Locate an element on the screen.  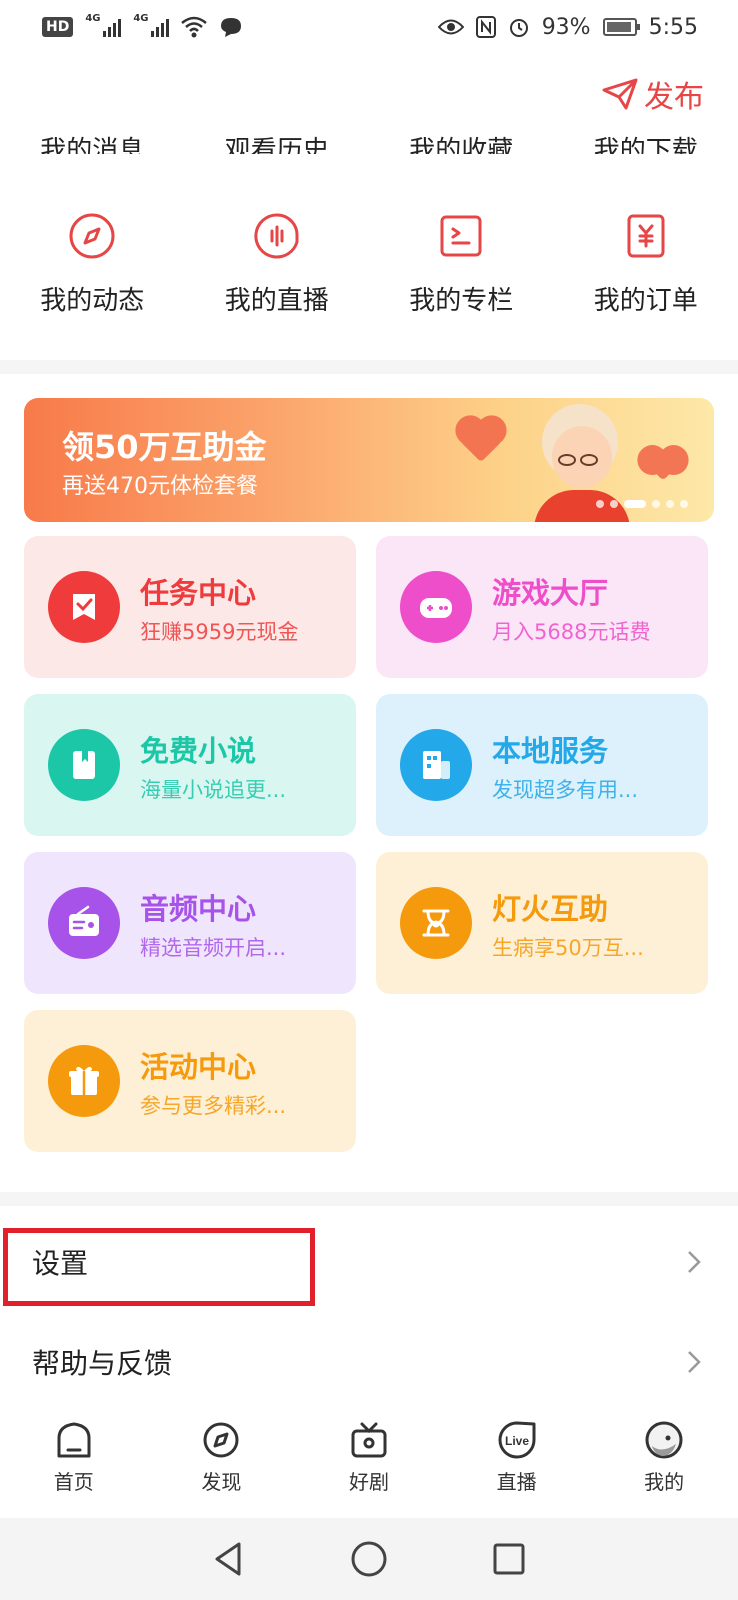
game-hall-card: 游戏大厅 月入5688元话费 is located at coordinates (542, 607).